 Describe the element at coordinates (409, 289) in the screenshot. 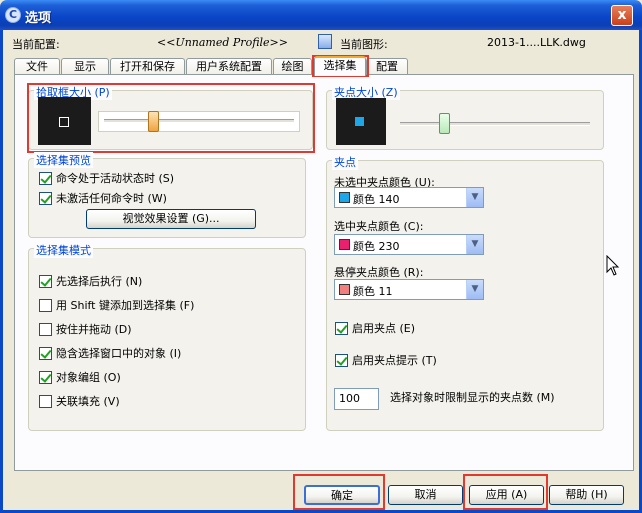

I see `hover-grip-color-select: 颜色 11 ▼` at that location.